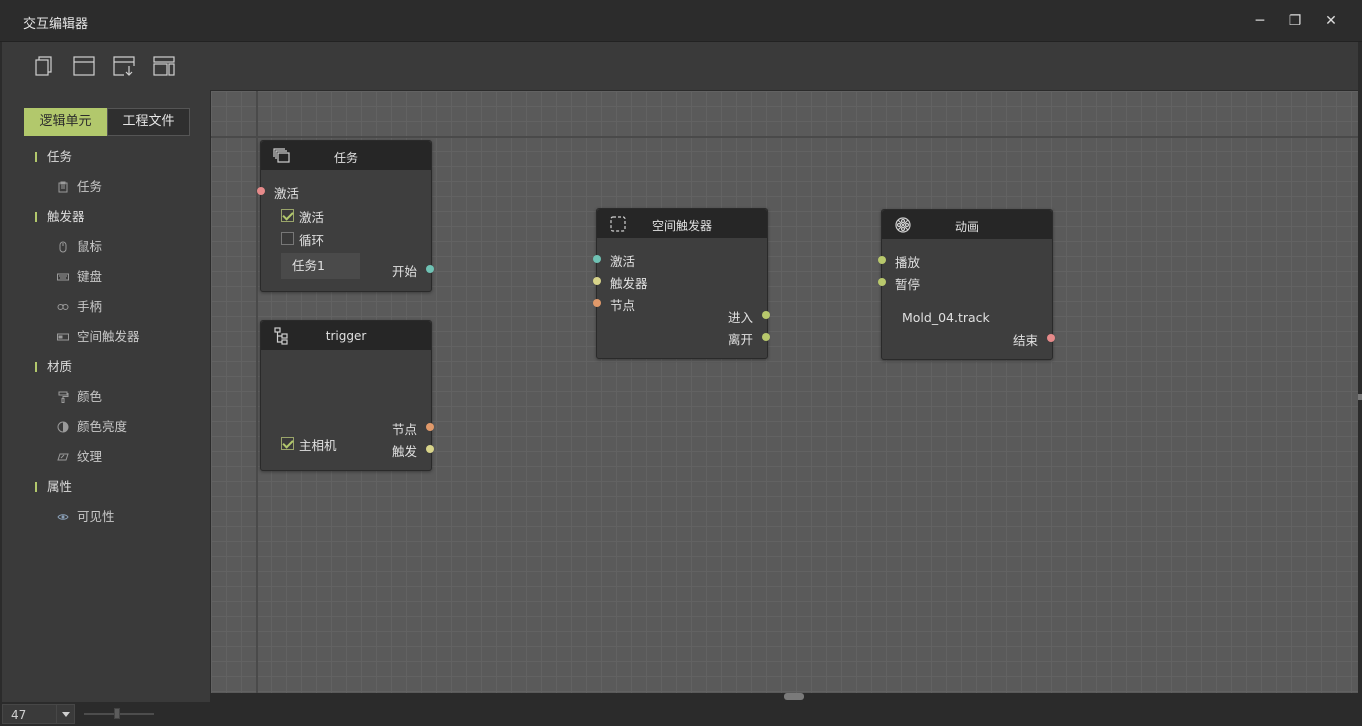  I want to click on tree-item-mouse: 鼠标, so click(106, 247).